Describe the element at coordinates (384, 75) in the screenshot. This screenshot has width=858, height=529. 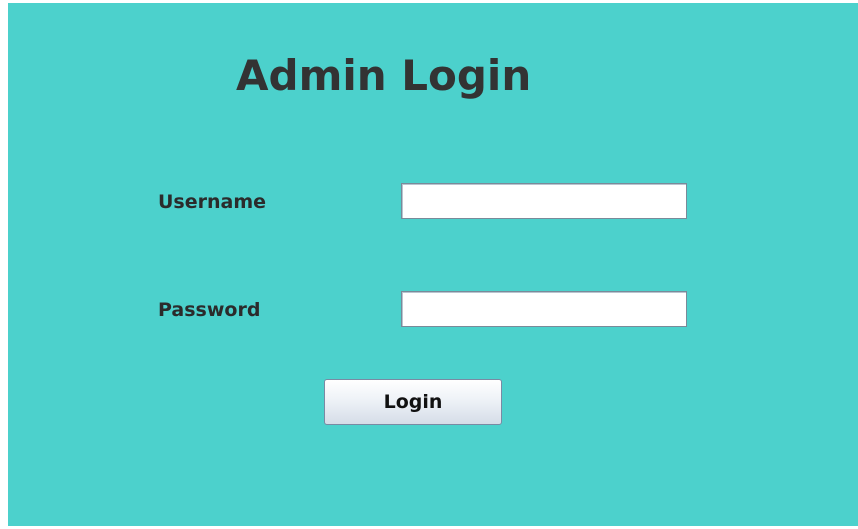
I see `page-title: Admin Login` at that location.